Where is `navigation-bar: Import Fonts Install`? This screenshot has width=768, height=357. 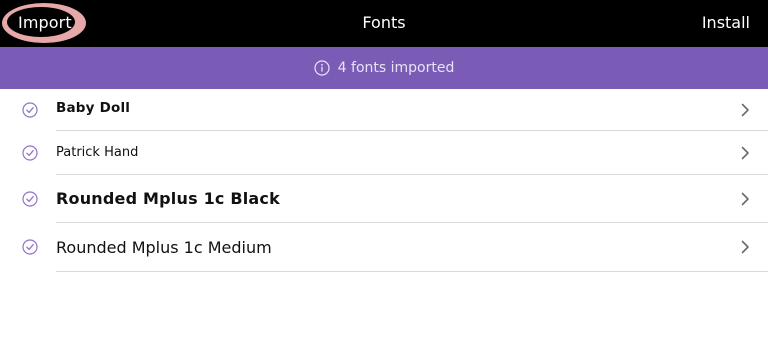
navigation-bar: Import Fonts Install is located at coordinates (384, 23).